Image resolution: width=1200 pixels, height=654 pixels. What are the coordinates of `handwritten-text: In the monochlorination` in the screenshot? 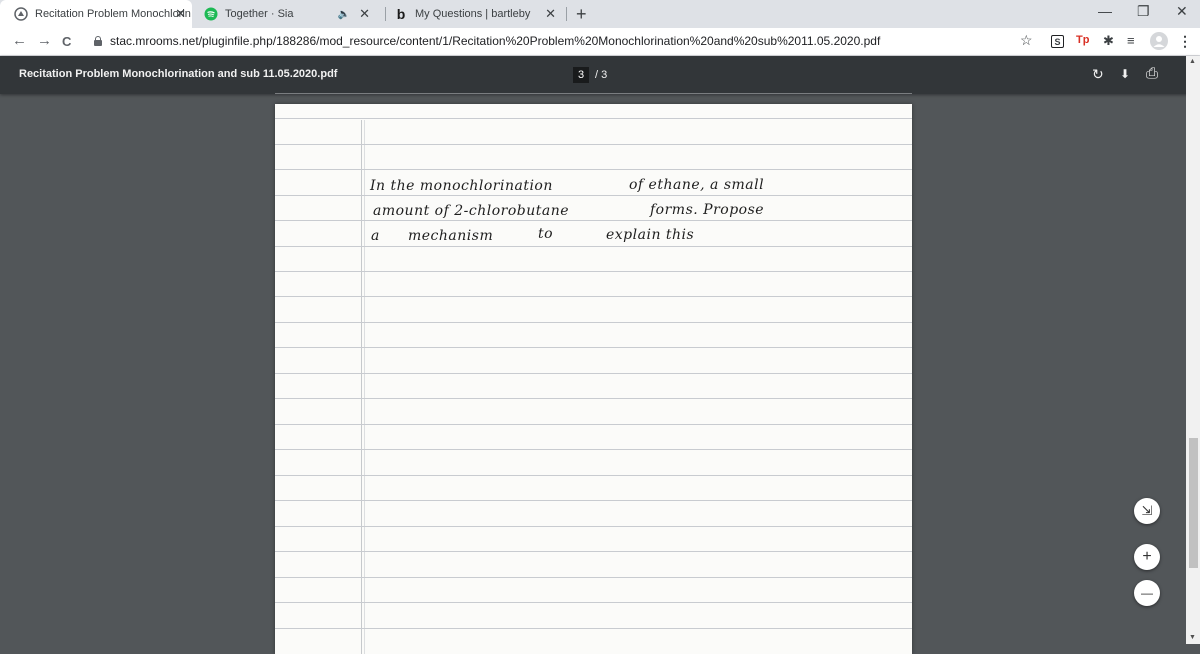 It's located at (461, 186).